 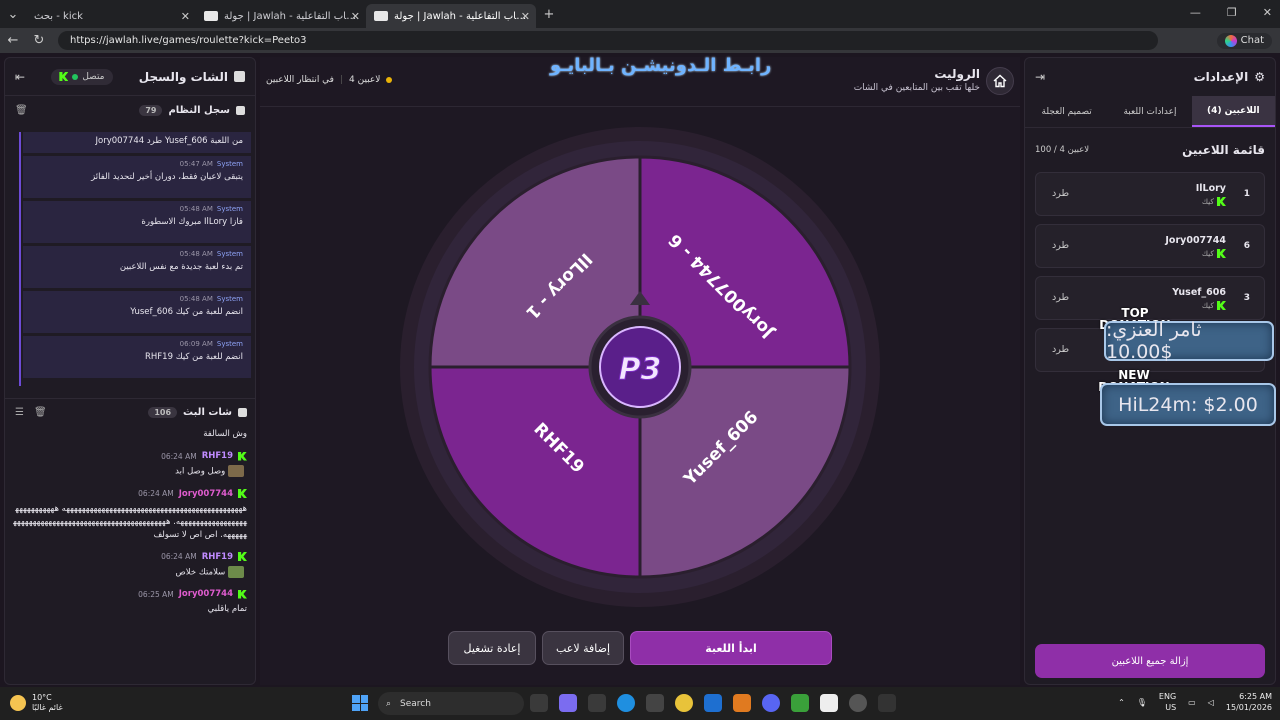 I want to click on task-view-icon, so click(x=539, y=703).